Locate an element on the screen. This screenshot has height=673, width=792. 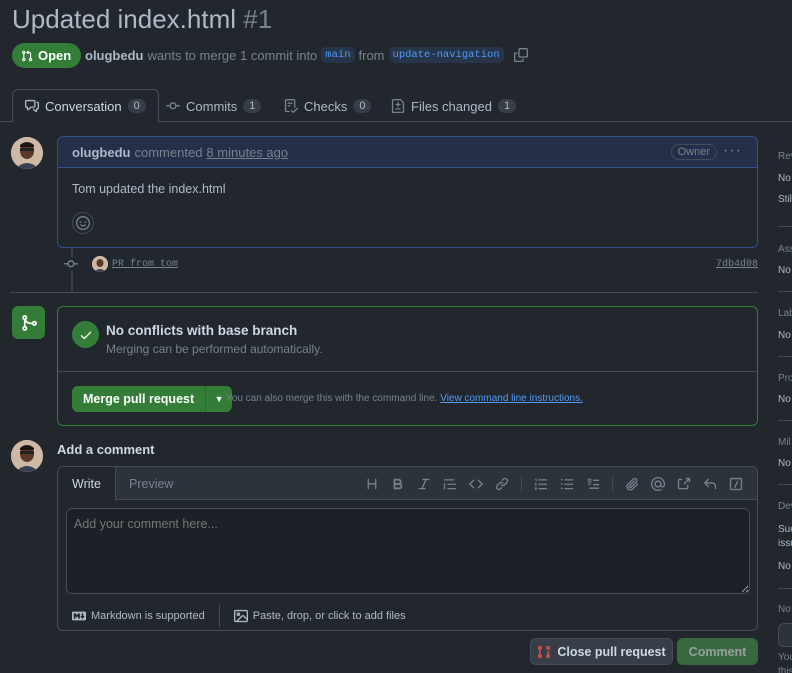
merge-button-group: Merge pull request ▼ is located at coordinates (152, 399).